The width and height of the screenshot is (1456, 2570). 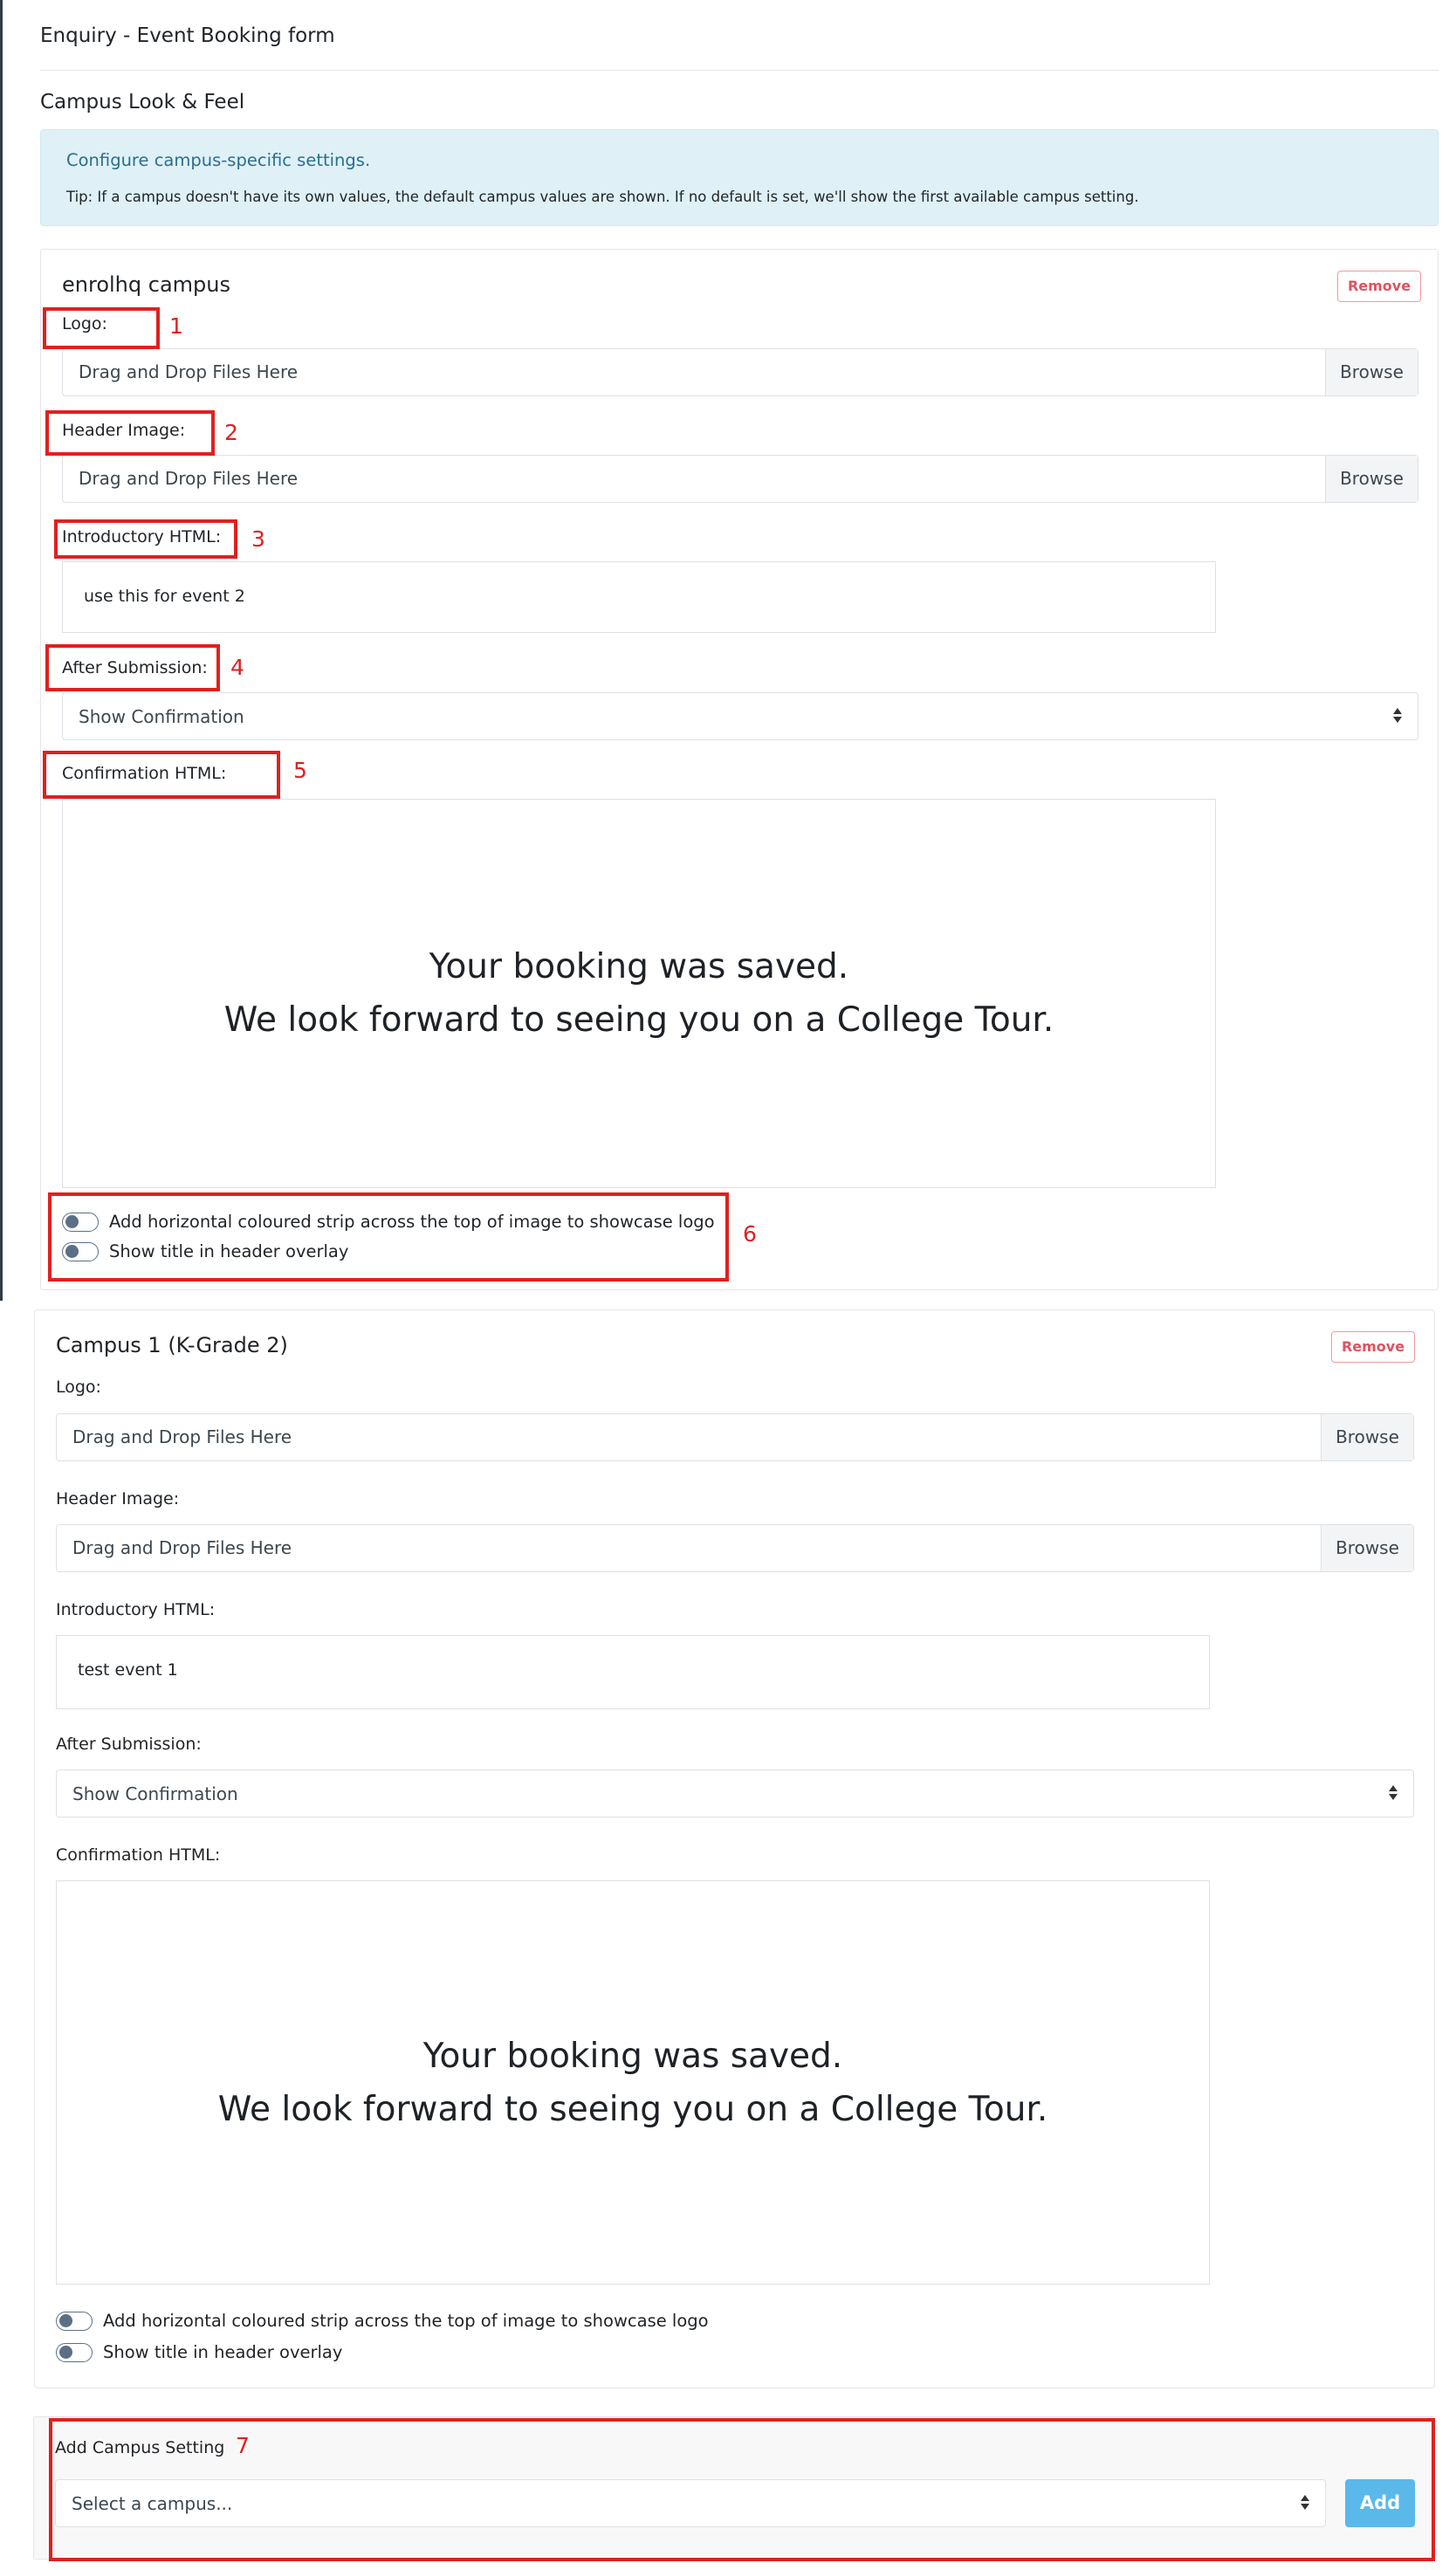 What do you see at coordinates (74, 2352) in the screenshot?
I see `title-overlay-toggle` at bounding box center [74, 2352].